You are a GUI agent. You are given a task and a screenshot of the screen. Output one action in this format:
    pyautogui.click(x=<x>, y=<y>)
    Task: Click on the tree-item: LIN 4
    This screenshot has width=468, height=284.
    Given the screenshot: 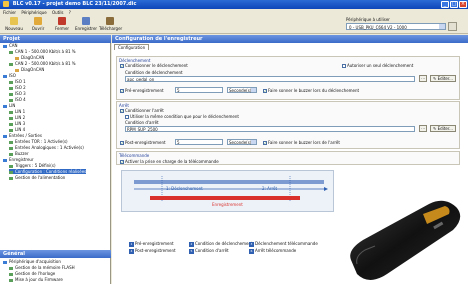 What is the action you would take?
    pyautogui.click(x=17, y=129)
    